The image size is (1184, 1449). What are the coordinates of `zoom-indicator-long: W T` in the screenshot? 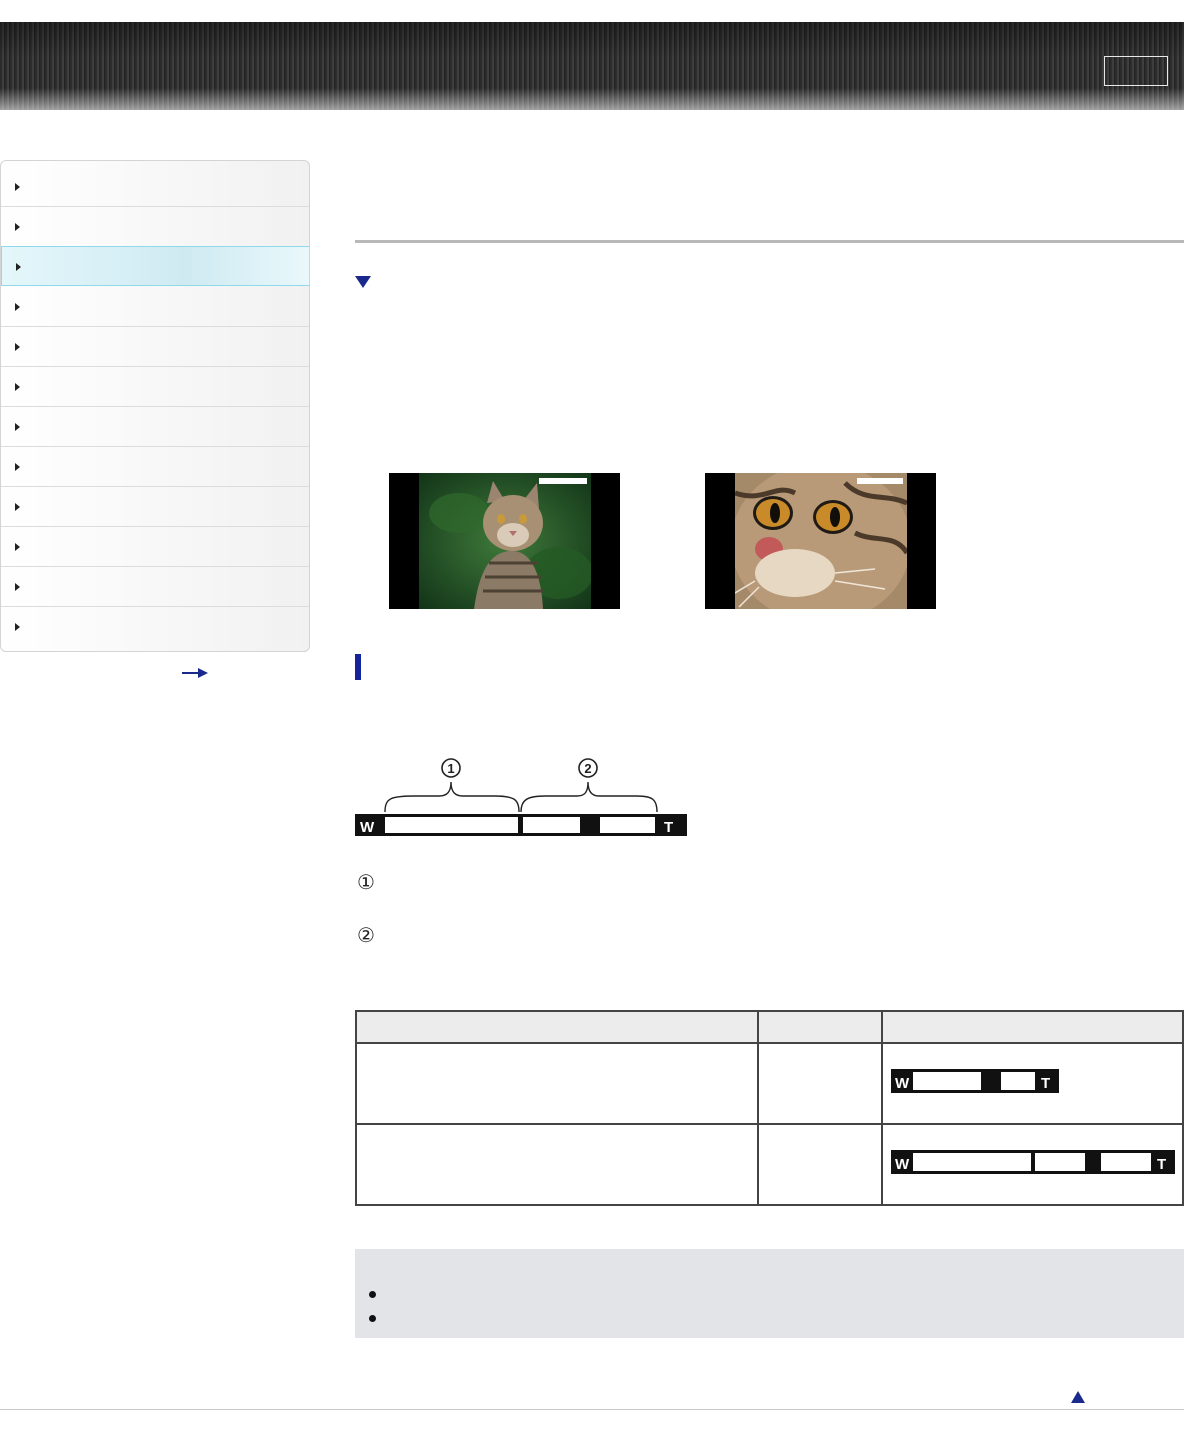 It's located at (1033, 1162).